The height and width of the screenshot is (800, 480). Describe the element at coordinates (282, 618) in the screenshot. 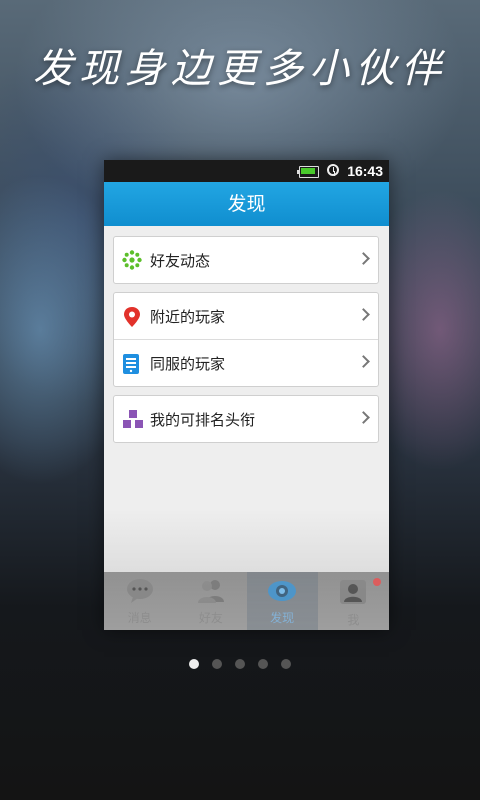

I see `tab-label: 发现` at that location.